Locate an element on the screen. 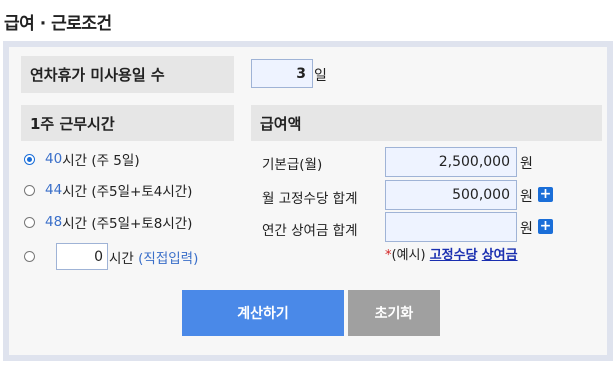  calculate-button: 계산하기 is located at coordinates (263, 313).